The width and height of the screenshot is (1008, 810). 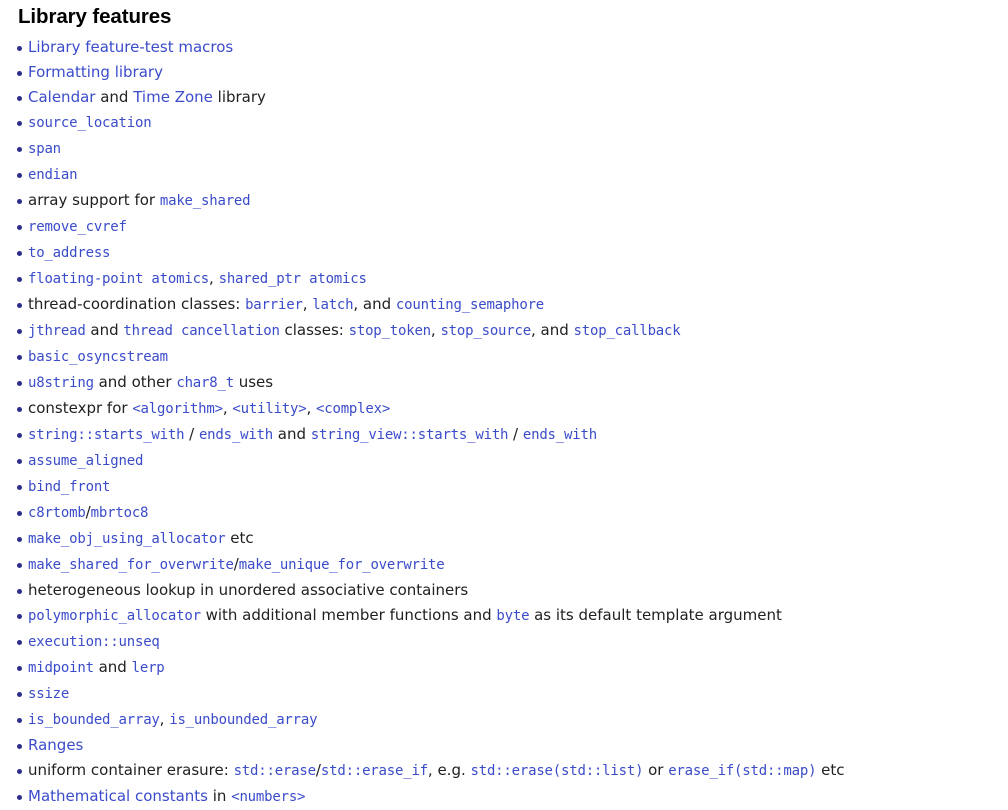 I want to click on feature-text: uniform container erasure:, so click(x=131, y=770).